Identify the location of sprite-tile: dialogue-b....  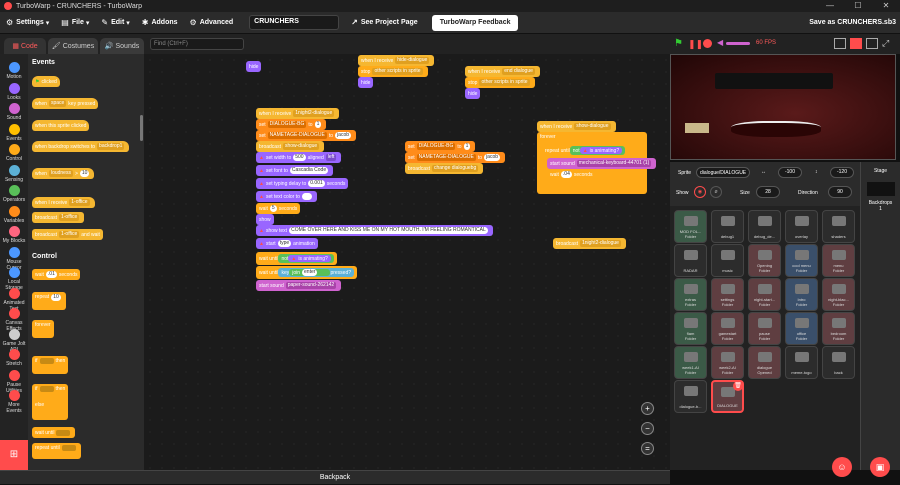
(690, 396).